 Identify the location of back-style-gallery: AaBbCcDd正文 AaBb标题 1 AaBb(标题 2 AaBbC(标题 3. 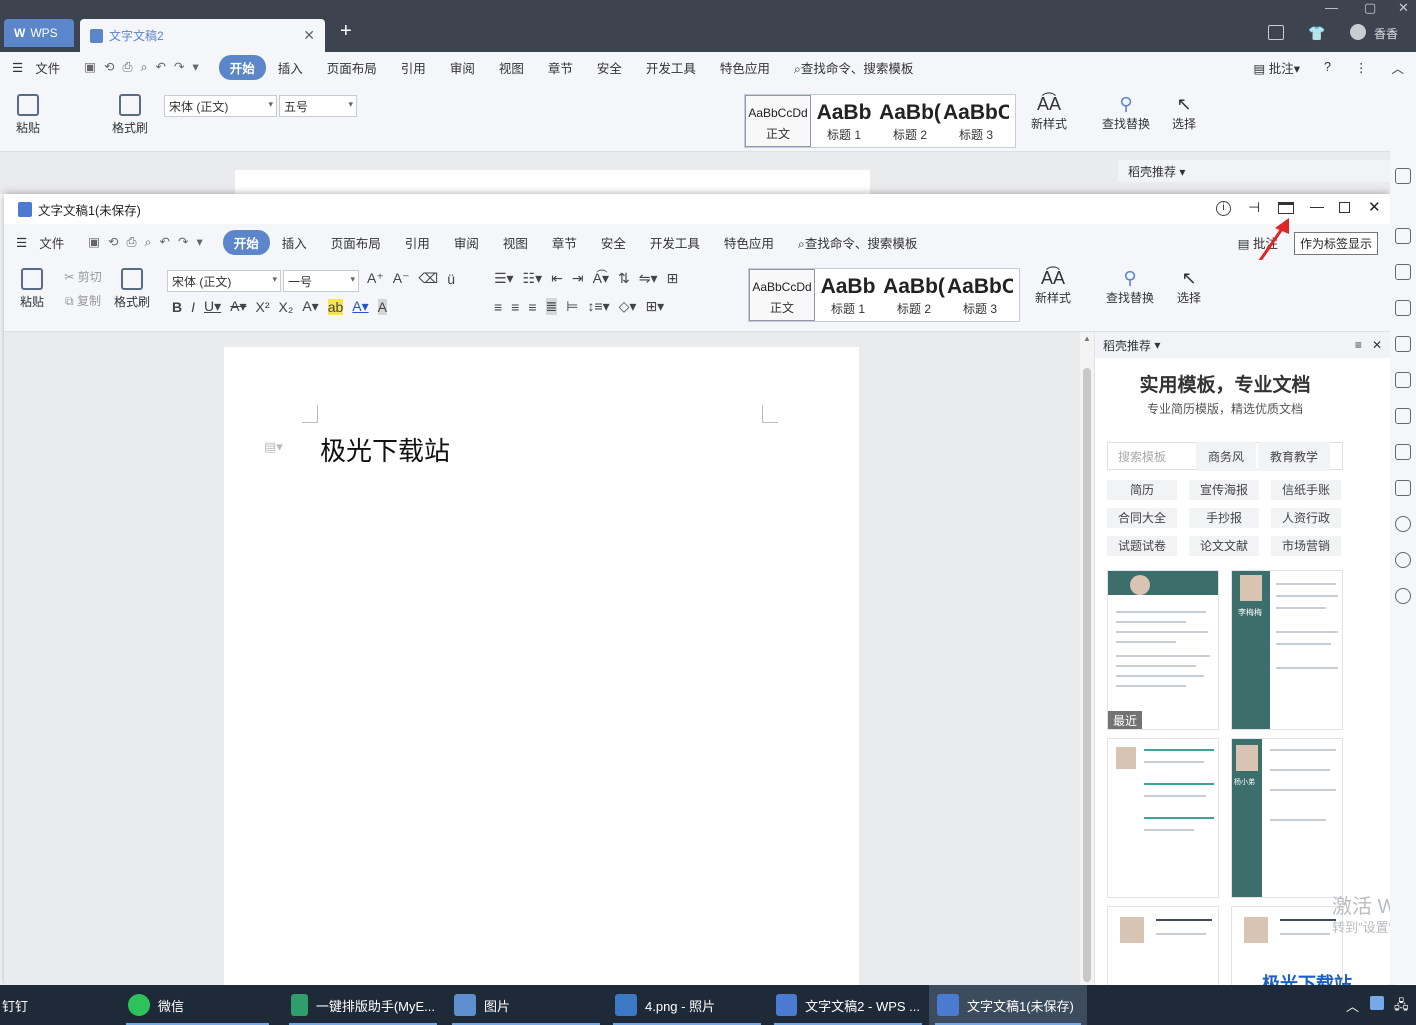
(880, 121).